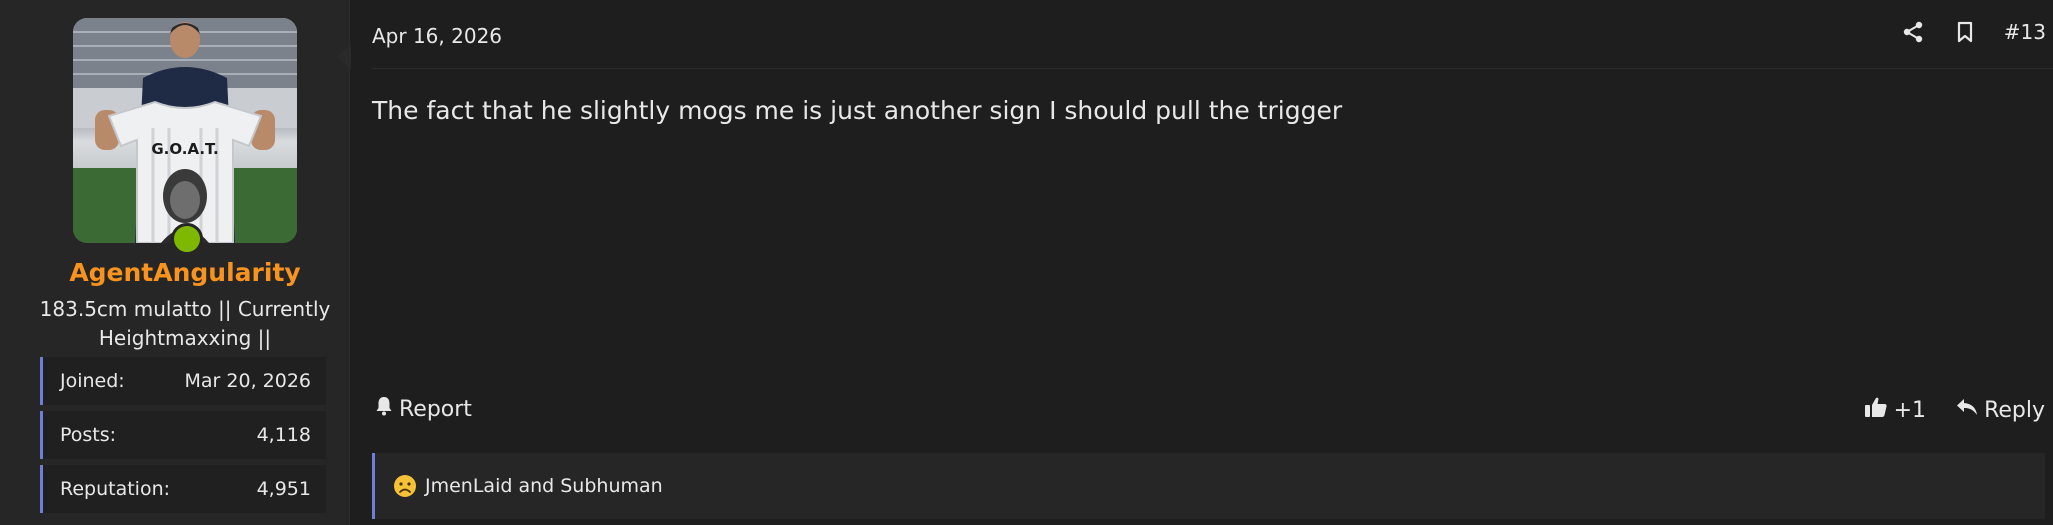 The height and width of the screenshot is (525, 2053). I want to click on avatar-image: G.O.A.T., so click(185, 130).